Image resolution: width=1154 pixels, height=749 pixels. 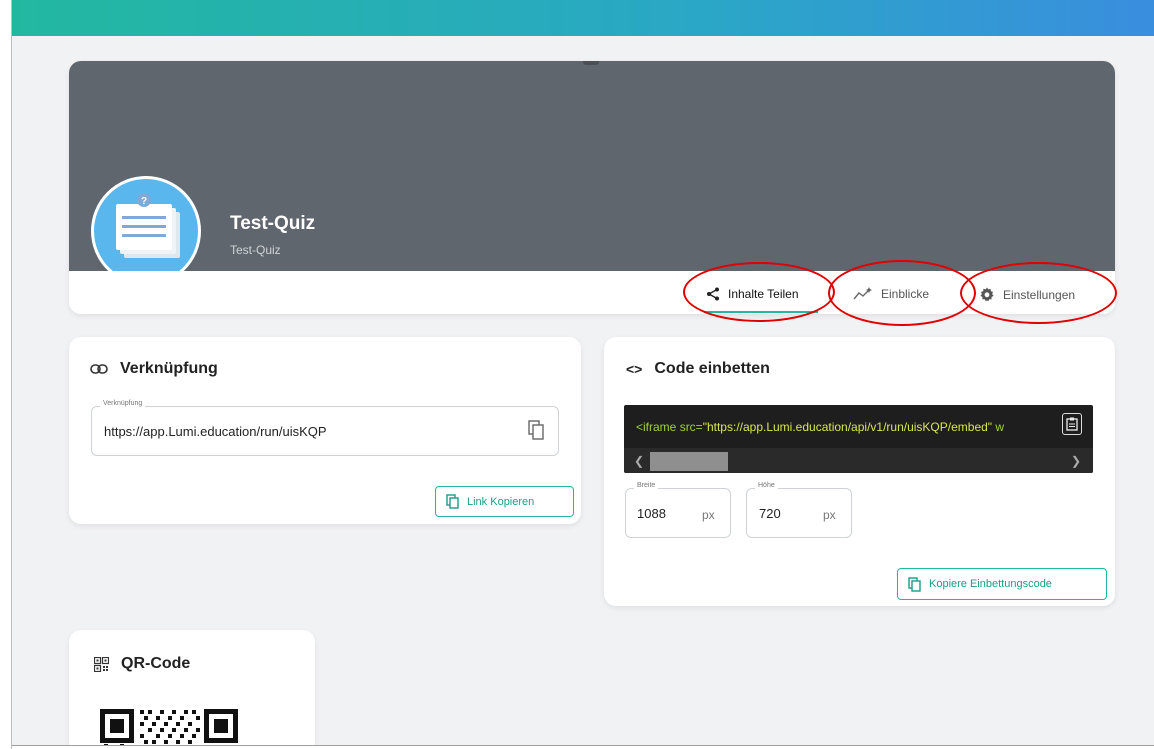 I want to click on qr-card-title: QR-Code, so click(x=142, y=664).